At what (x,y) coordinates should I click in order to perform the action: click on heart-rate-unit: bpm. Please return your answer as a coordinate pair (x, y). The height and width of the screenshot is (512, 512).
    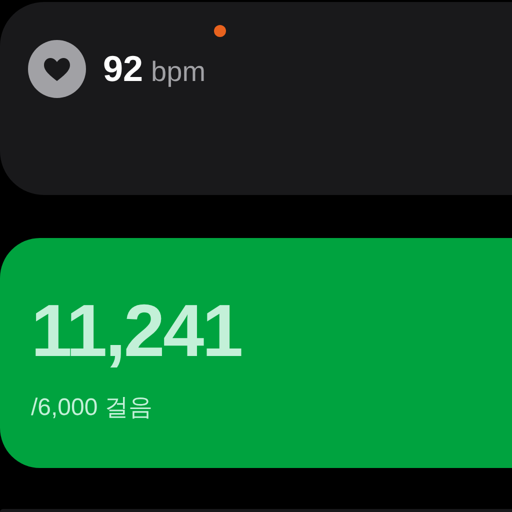
    Looking at the image, I should click on (178, 72).